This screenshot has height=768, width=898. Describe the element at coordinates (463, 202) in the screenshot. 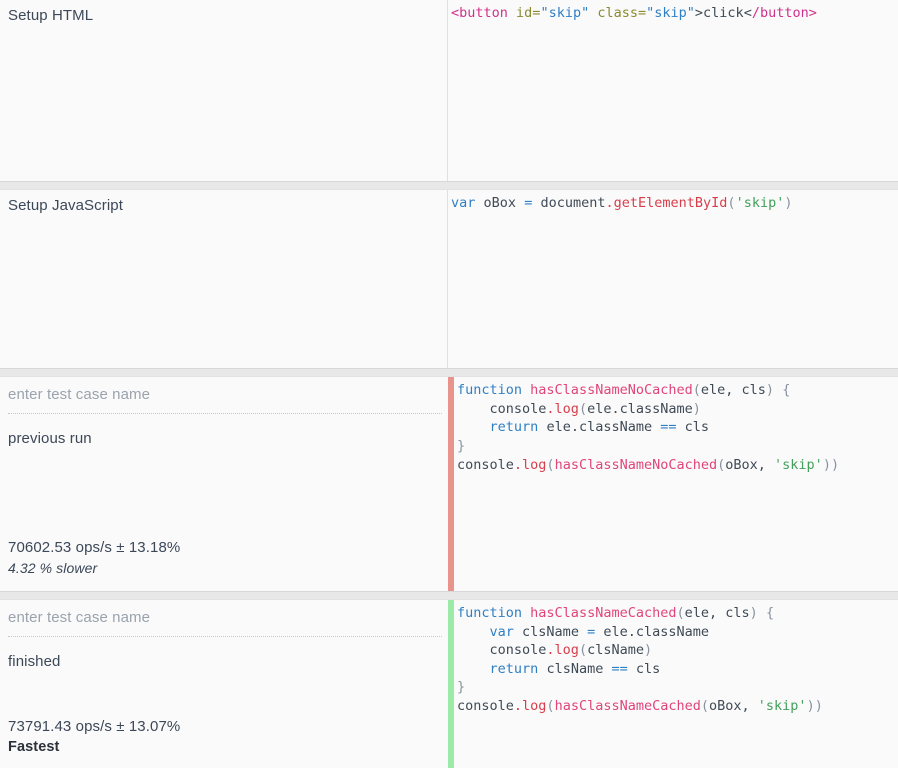

I see `code-token-var: var` at that location.